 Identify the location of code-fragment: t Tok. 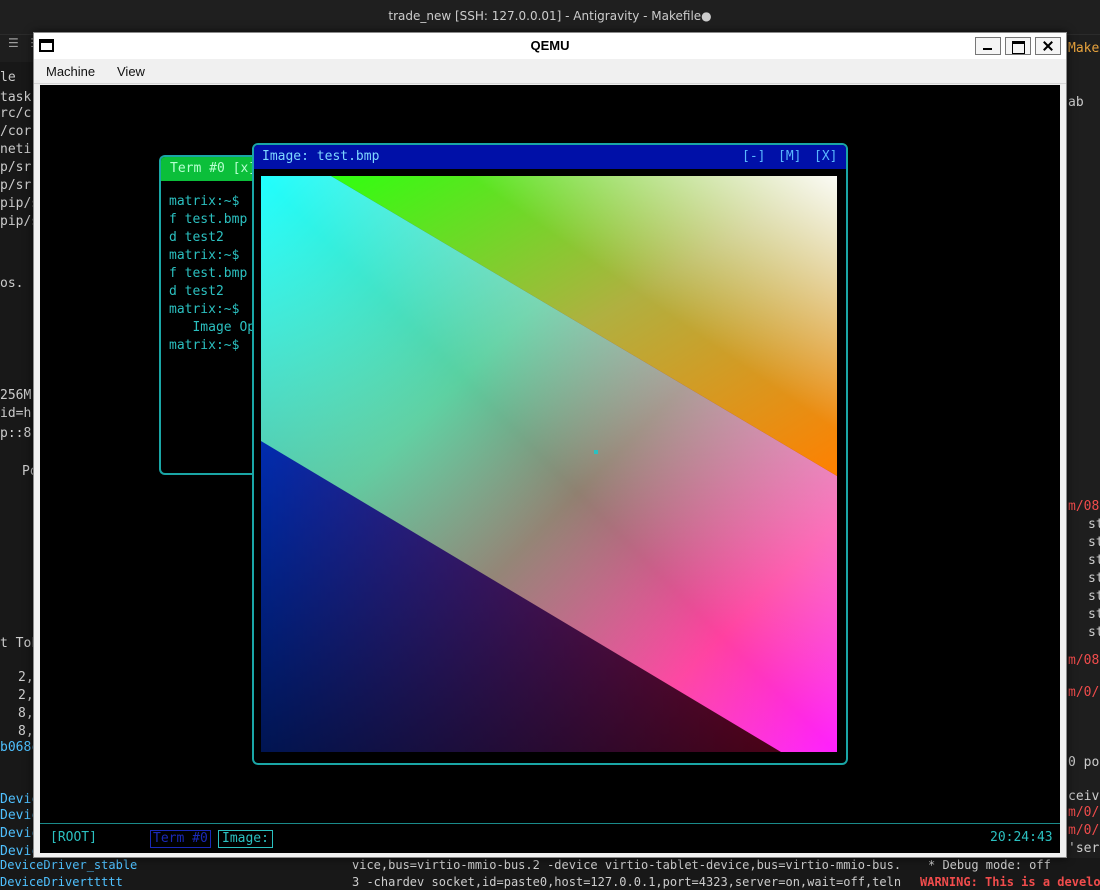
(17, 643).